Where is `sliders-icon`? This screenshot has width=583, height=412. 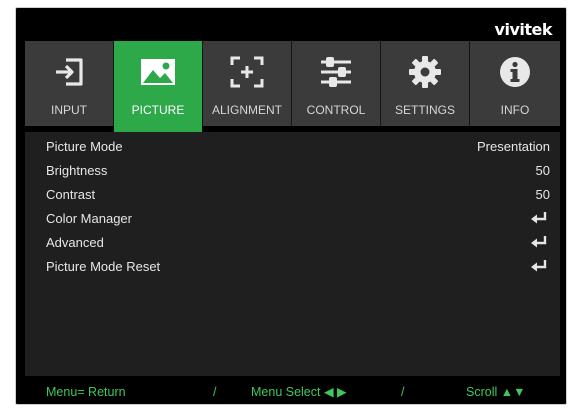 sliders-icon is located at coordinates (336, 72).